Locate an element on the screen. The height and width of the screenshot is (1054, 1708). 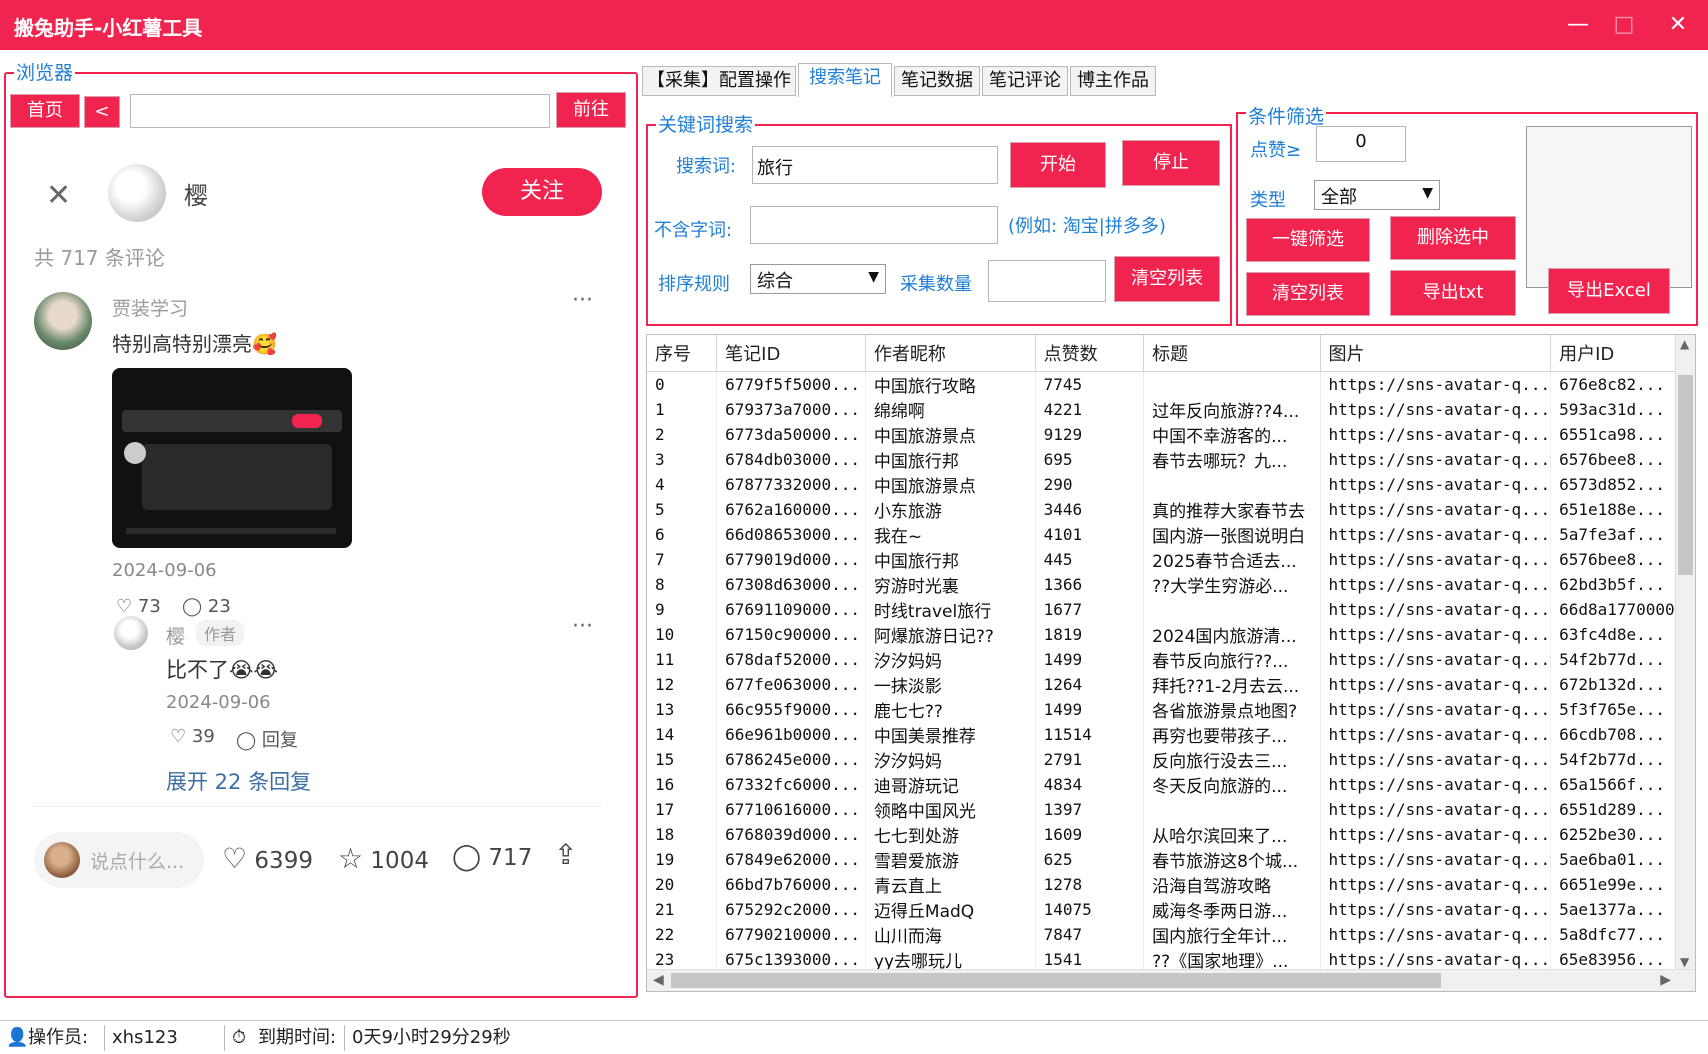
table-cell: 中国旅游景点 is located at coordinates (950, 484).